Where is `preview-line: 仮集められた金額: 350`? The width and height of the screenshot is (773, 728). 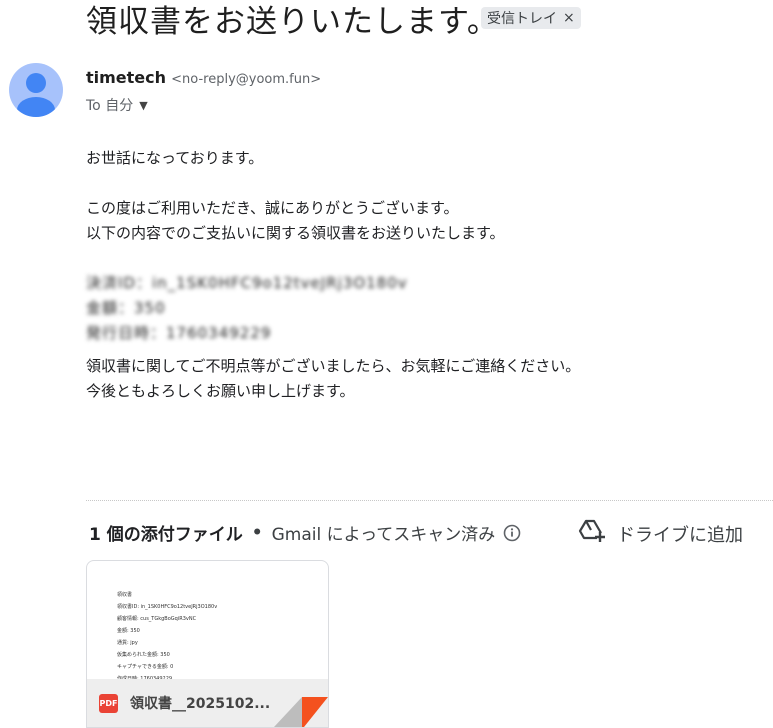 preview-line: 仮集められた金額: 350 is located at coordinates (143, 655).